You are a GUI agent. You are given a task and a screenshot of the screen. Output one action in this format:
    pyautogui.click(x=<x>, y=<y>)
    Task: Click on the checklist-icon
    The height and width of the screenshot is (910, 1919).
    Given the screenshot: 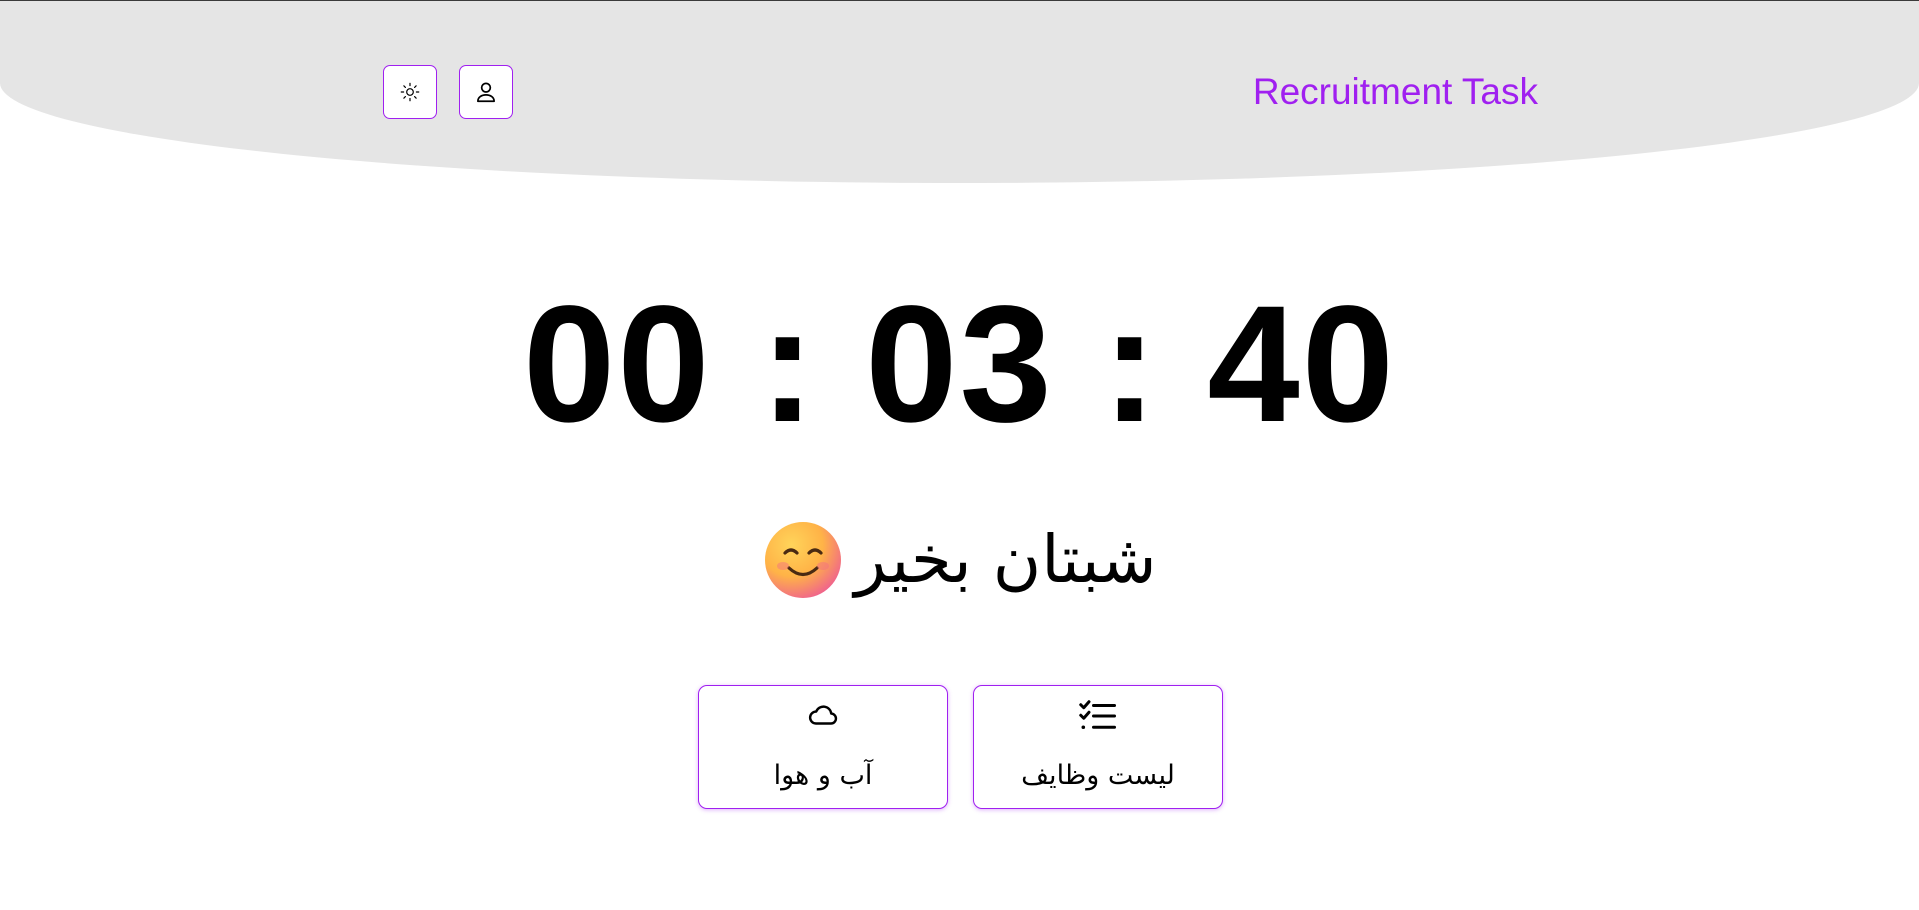 What is the action you would take?
    pyautogui.click(x=1098, y=716)
    